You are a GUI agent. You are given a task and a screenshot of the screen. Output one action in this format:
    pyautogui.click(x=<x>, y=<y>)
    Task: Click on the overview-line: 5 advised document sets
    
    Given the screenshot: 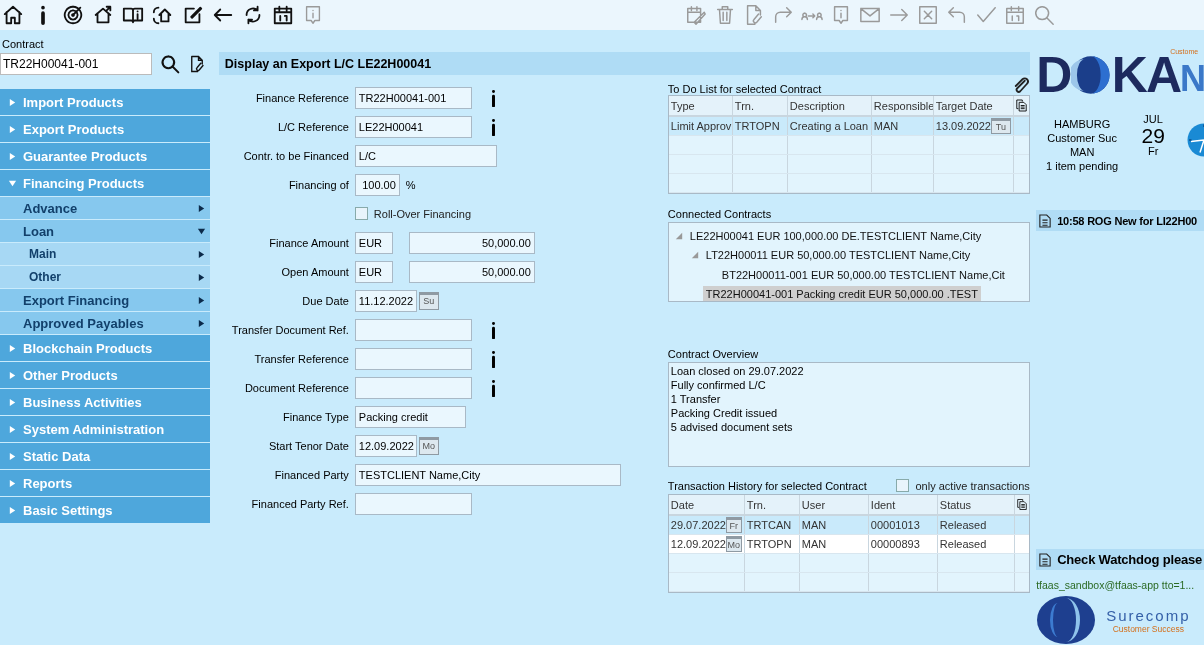 What is the action you would take?
    pyautogui.click(x=732, y=427)
    